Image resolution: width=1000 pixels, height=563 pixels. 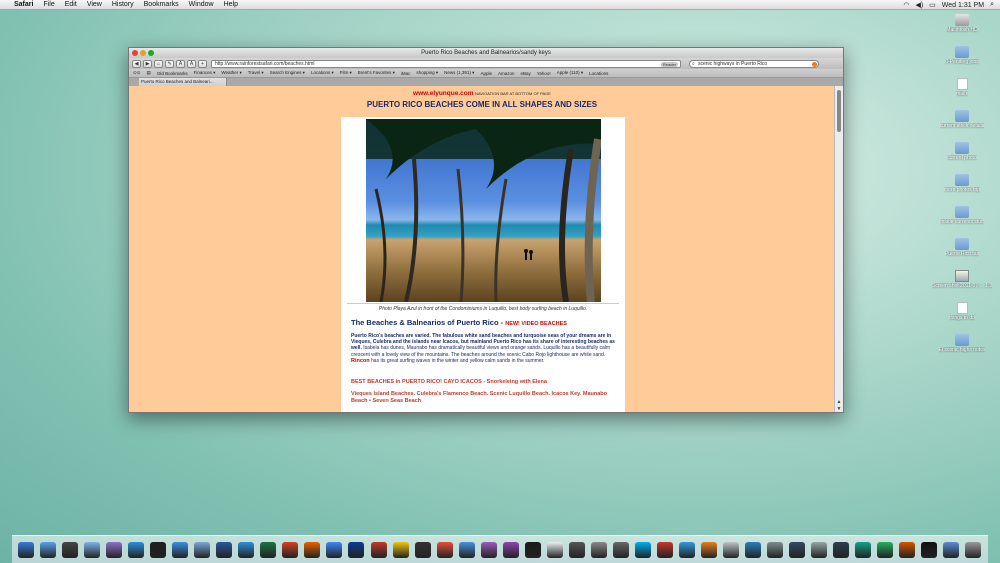 What do you see at coordinates (169, 63) in the screenshot?
I see `bookmark-icon: ✎` at bounding box center [169, 63].